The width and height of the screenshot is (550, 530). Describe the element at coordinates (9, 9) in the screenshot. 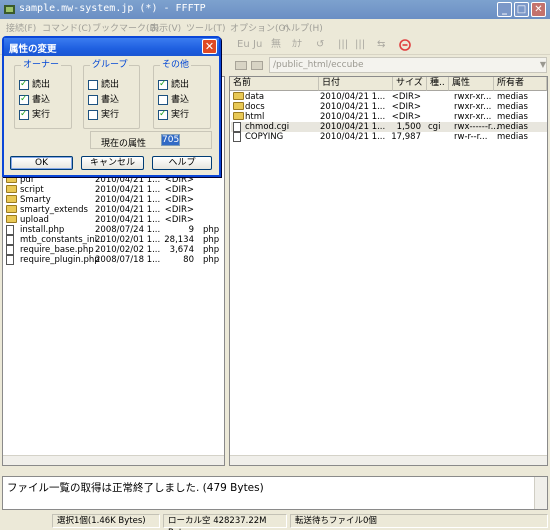

I see `ffftp-app-icon` at that location.